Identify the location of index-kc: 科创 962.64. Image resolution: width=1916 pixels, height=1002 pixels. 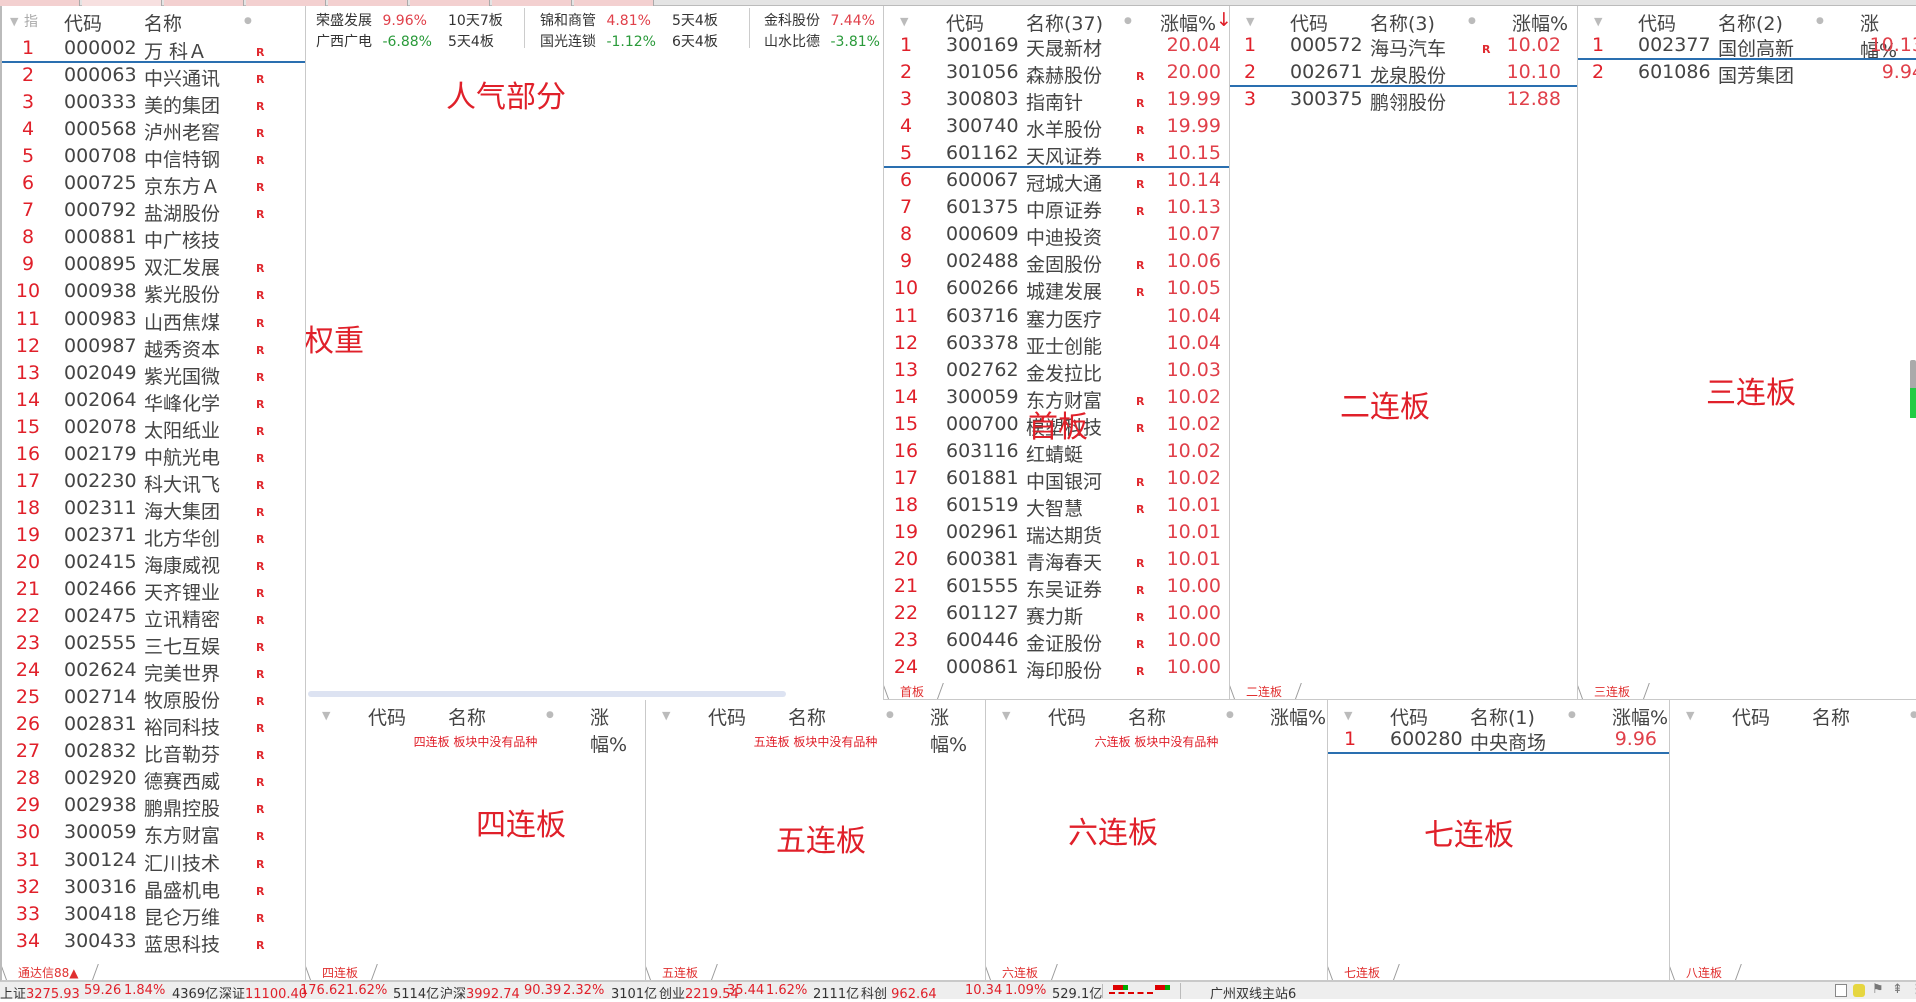
(899, 992).